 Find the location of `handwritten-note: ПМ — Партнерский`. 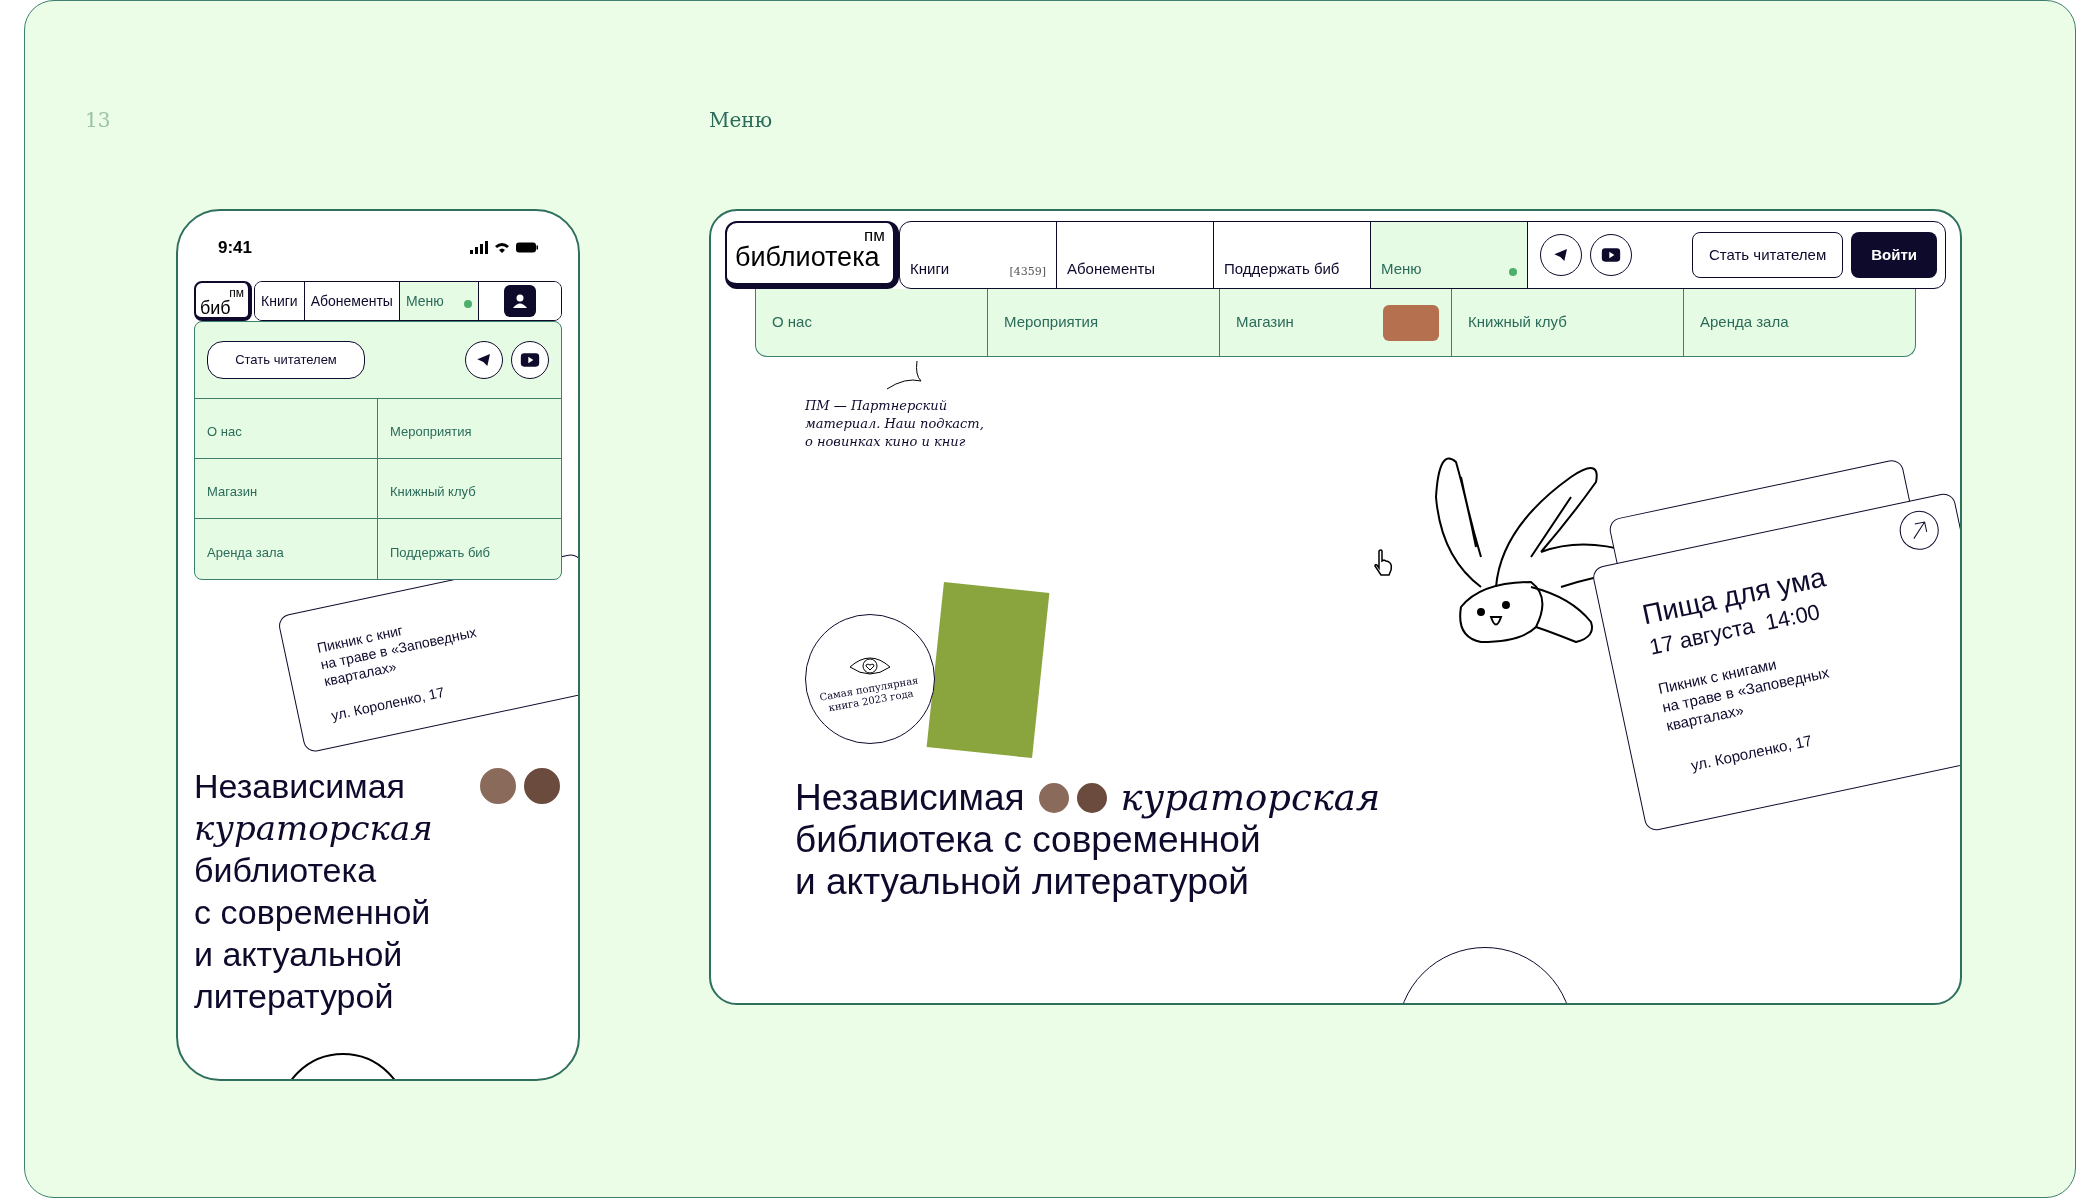

handwritten-note: ПМ — Партнерский is located at coordinates (877, 406).